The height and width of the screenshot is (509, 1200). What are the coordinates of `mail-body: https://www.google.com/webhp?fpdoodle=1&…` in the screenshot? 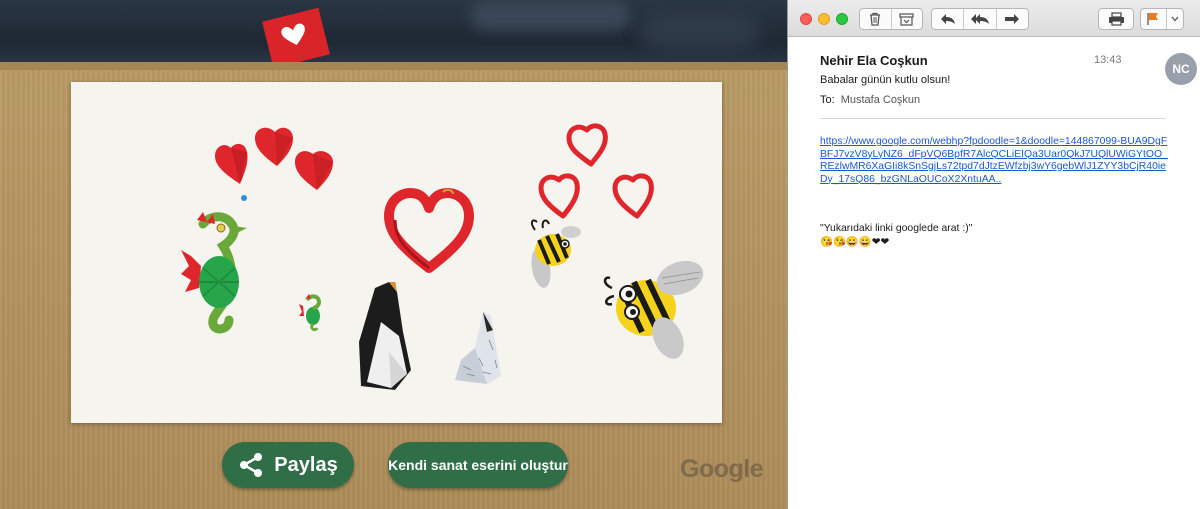 It's located at (996, 192).